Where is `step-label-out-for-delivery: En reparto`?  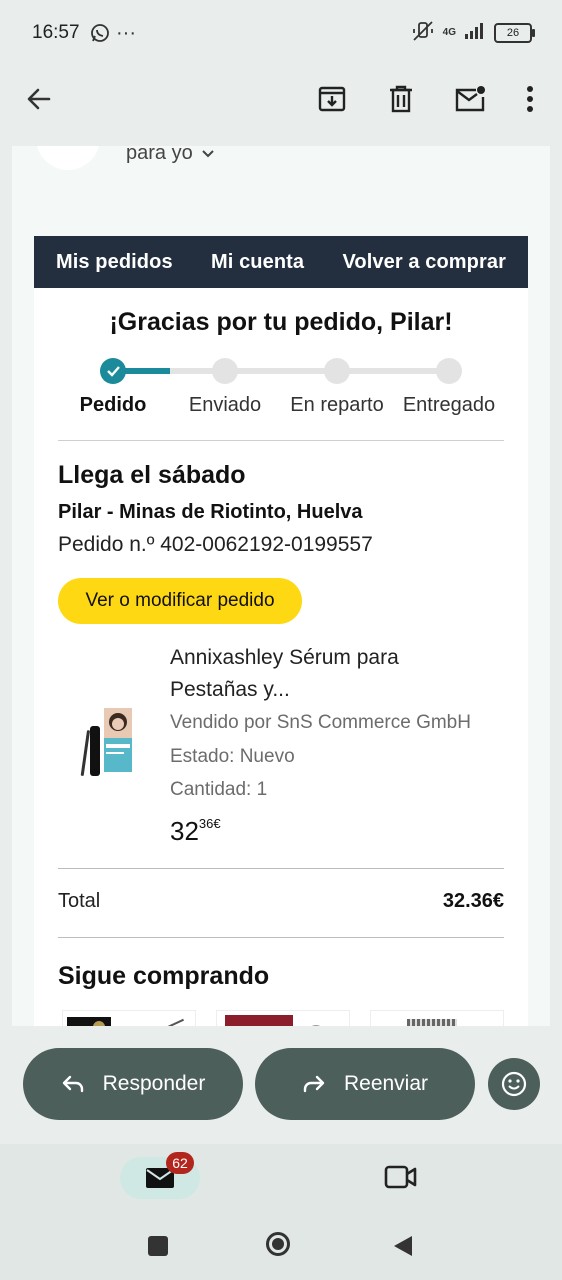 step-label-out-for-delivery: En reparto is located at coordinates (337, 405).